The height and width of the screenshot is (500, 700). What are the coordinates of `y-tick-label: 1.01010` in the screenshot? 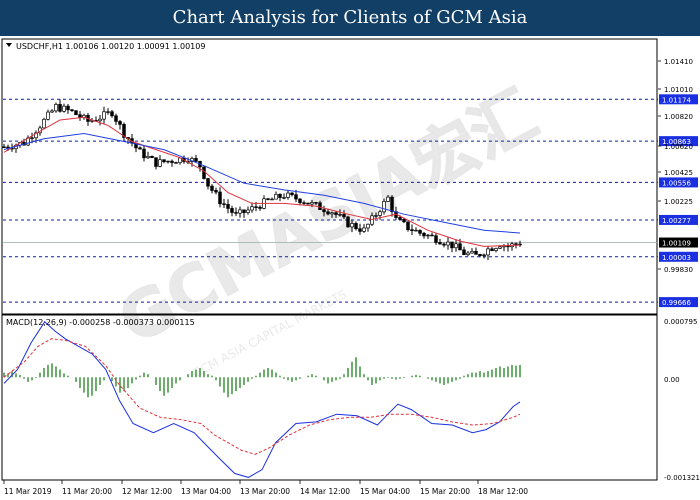 It's located at (678, 90).